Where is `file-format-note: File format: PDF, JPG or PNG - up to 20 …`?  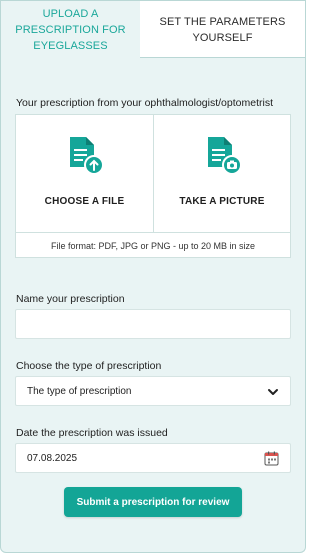 file-format-note: File format: PDF, JPG or PNG - up to 20 … is located at coordinates (153, 246).